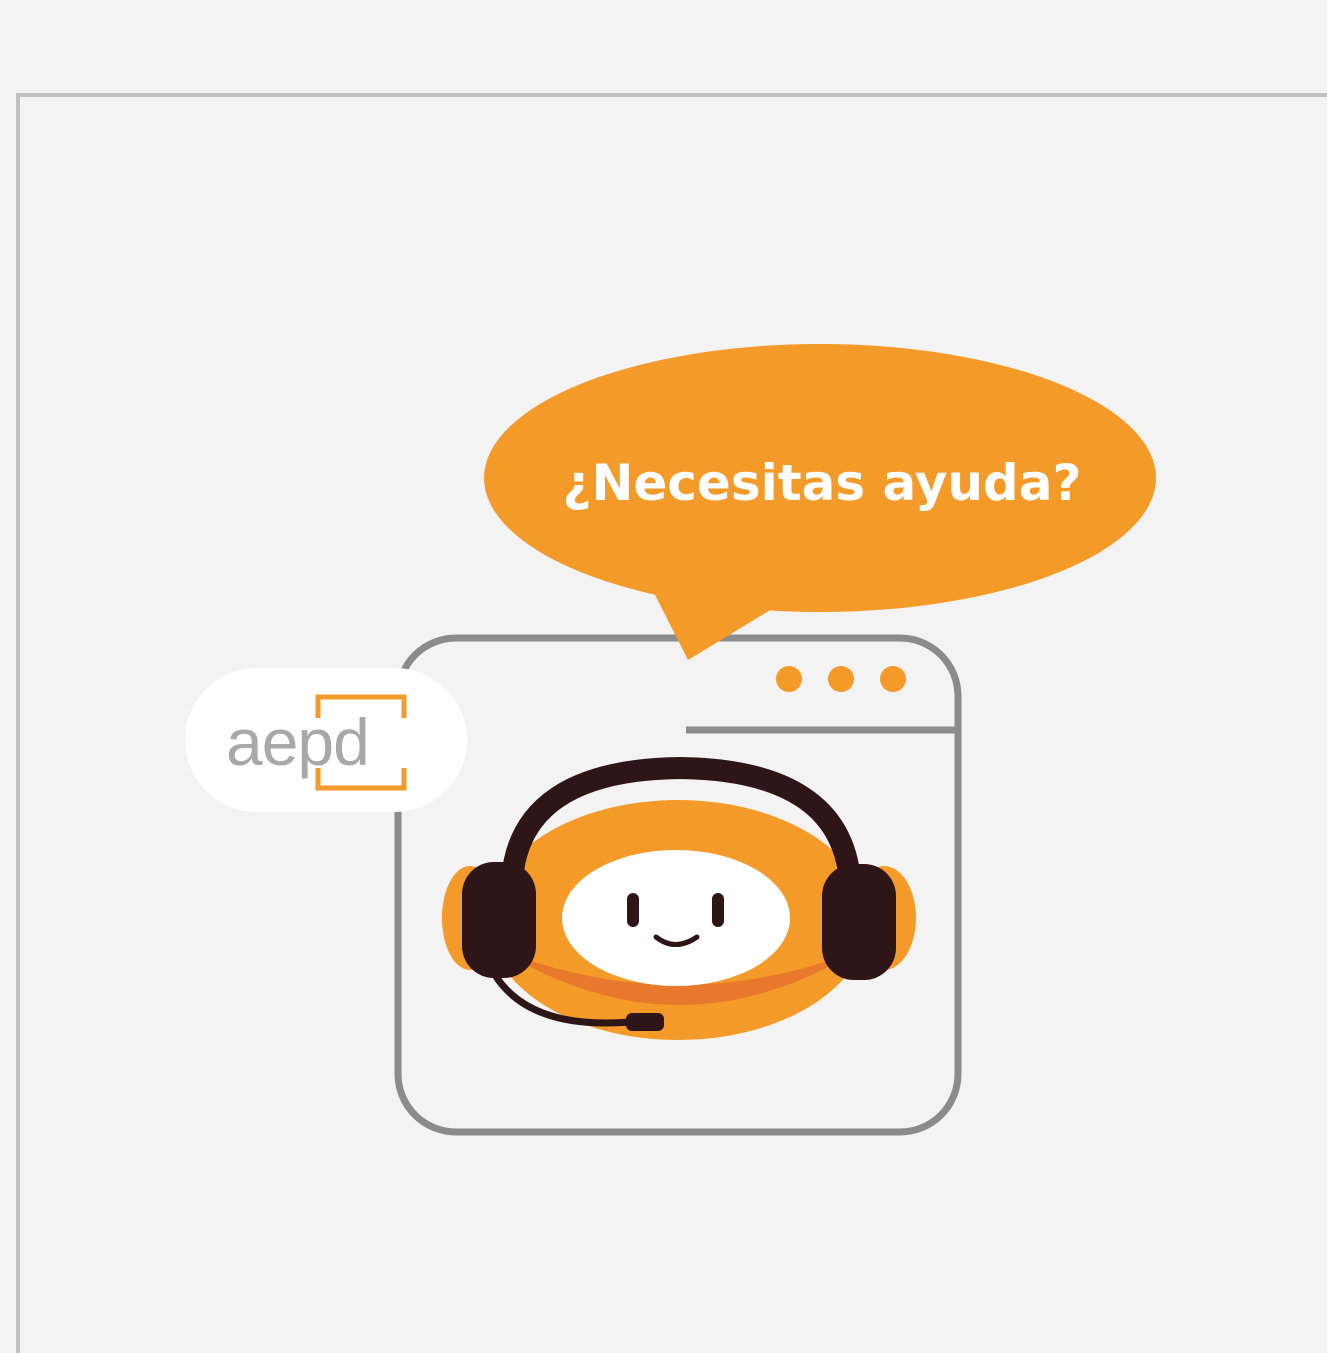 The image size is (1327, 1353). What do you see at coordinates (297, 742) in the screenshot?
I see `logo-wordmark: aepd` at bounding box center [297, 742].